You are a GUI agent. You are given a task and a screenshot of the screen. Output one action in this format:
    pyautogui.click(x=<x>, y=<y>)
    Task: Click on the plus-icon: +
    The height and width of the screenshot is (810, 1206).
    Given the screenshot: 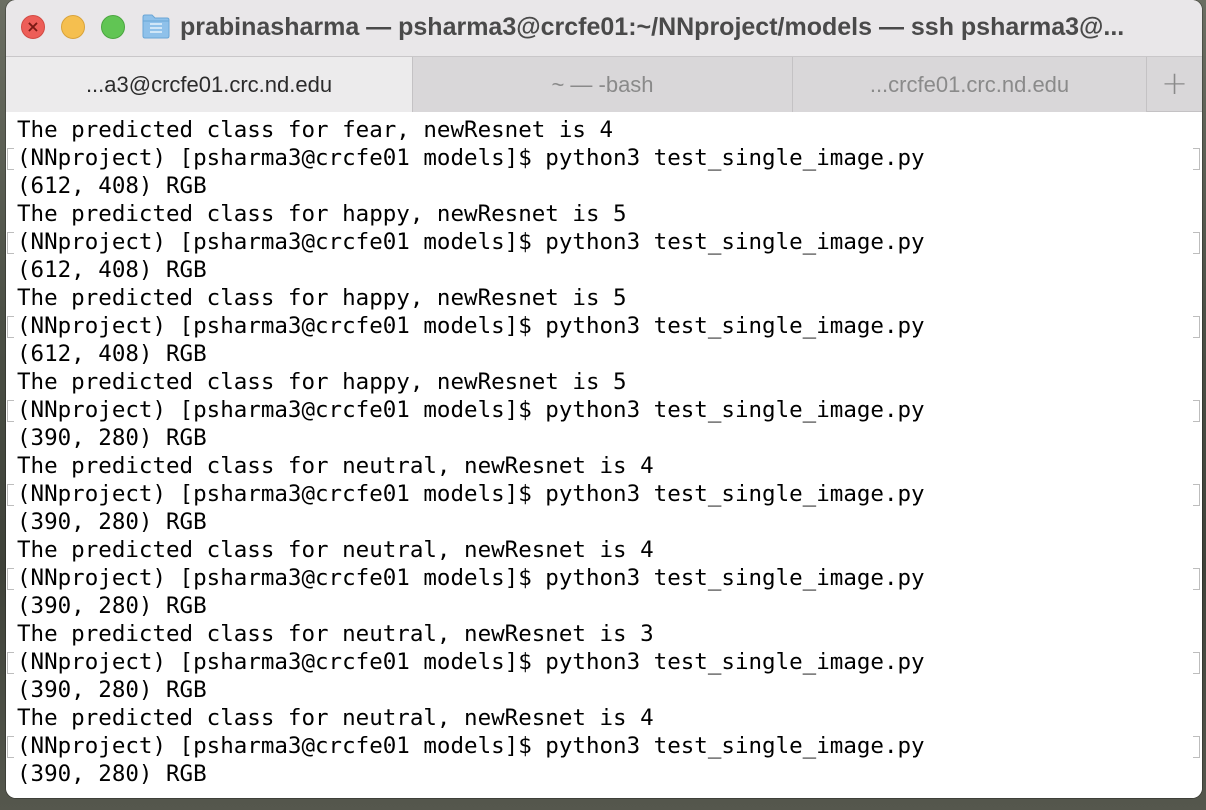 What is the action you would take?
    pyautogui.click(x=1174, y=83)
    